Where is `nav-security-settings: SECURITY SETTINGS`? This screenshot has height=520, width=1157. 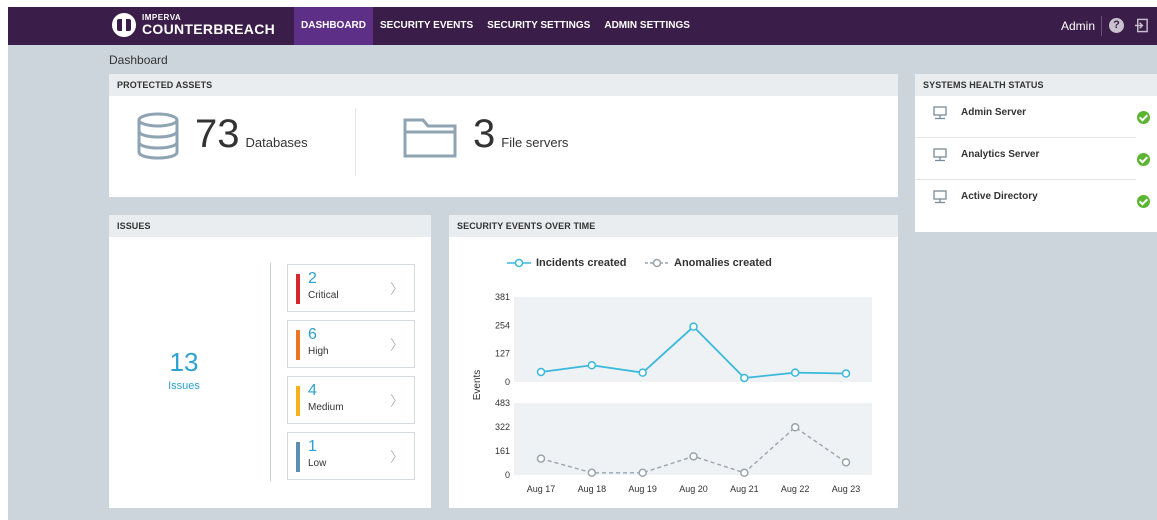
nav-security-settings: SECURITY SETTINGS is located at coordinates (538, 26).